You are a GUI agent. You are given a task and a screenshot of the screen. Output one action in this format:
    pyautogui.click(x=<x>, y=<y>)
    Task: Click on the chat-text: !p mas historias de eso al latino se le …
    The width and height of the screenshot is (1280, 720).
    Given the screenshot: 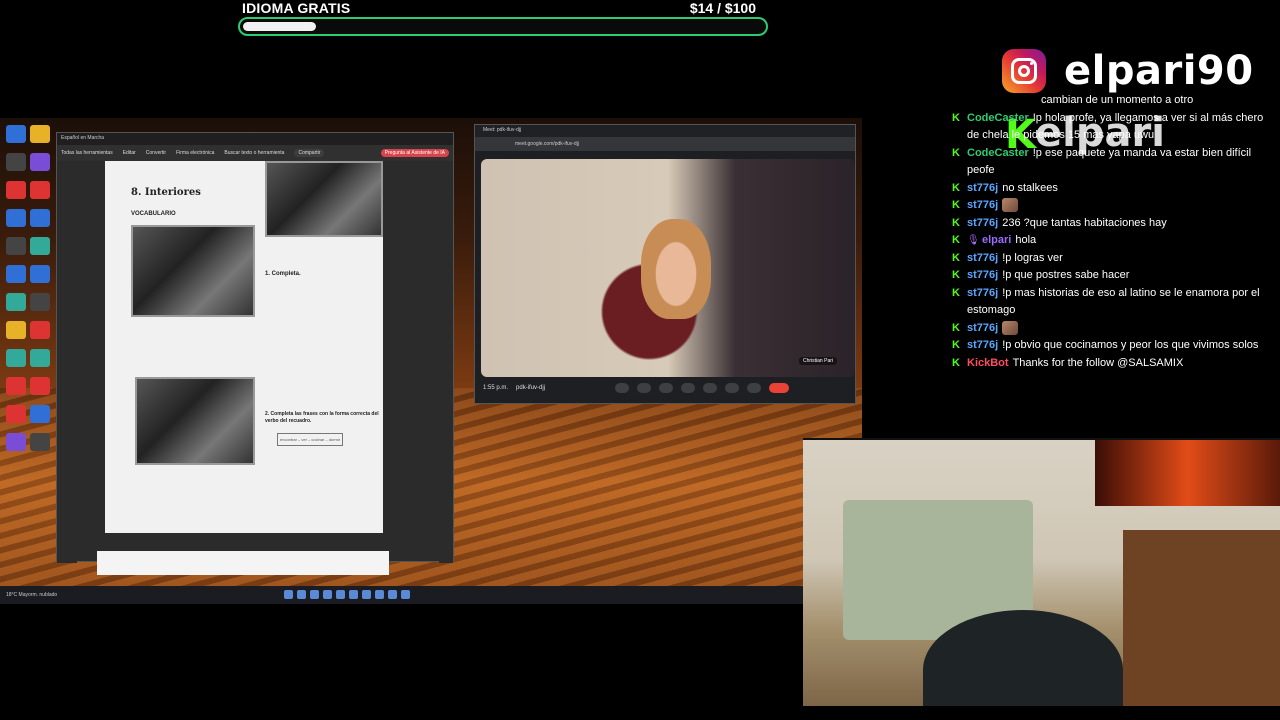 What is the action you would take?
    pyautogui.click(x=1113, y=301)
    